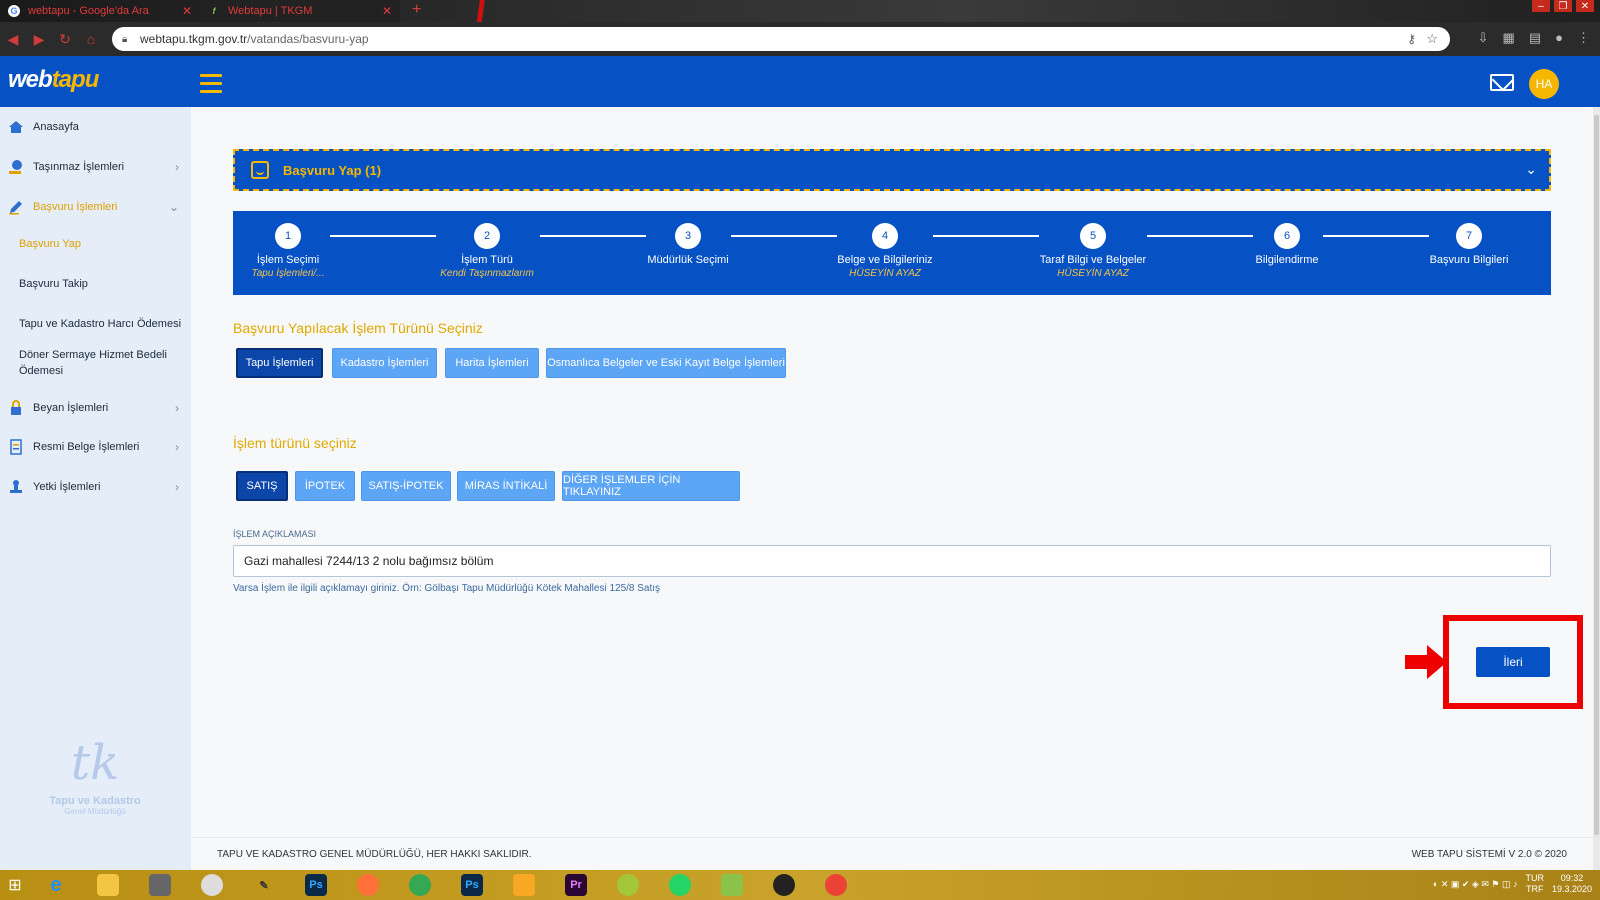 The height and width of the screenshot is (900, 1600). Describe the element at coordinates (16, 486) in the screenshot. I see `stamp-icon` at that location.